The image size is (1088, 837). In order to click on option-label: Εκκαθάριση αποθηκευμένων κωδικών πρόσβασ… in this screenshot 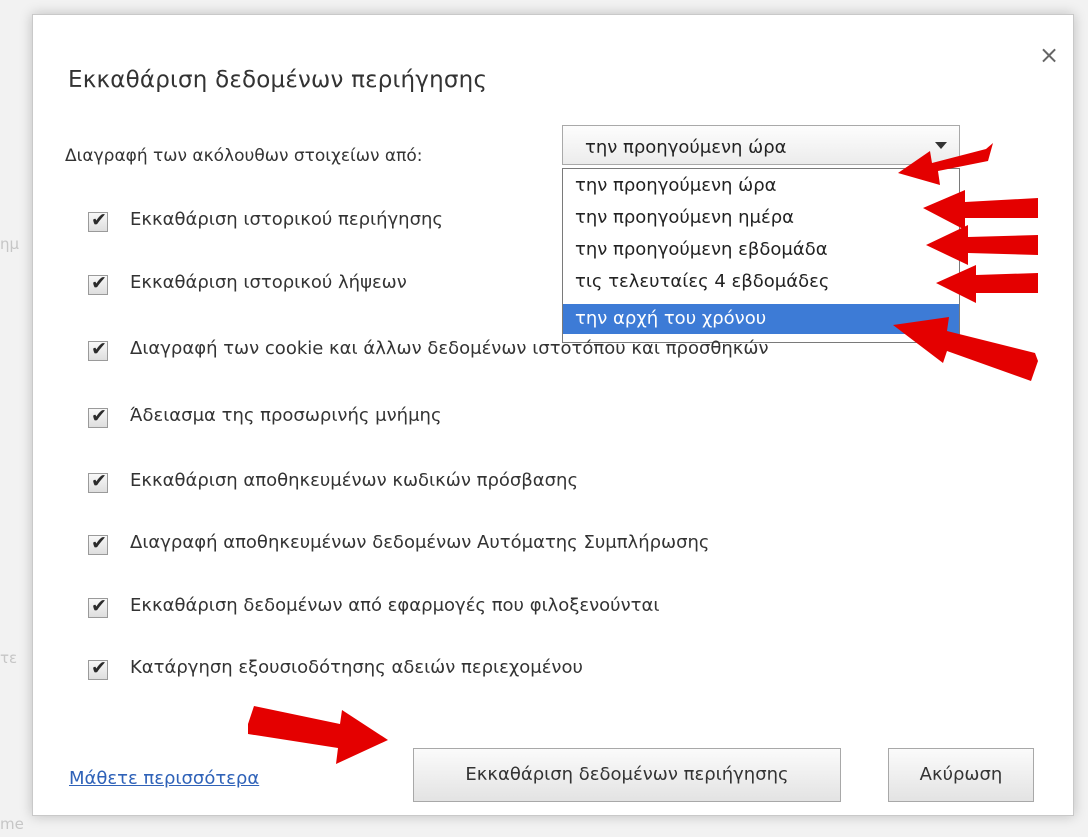, I will do `click(354, 480)`.